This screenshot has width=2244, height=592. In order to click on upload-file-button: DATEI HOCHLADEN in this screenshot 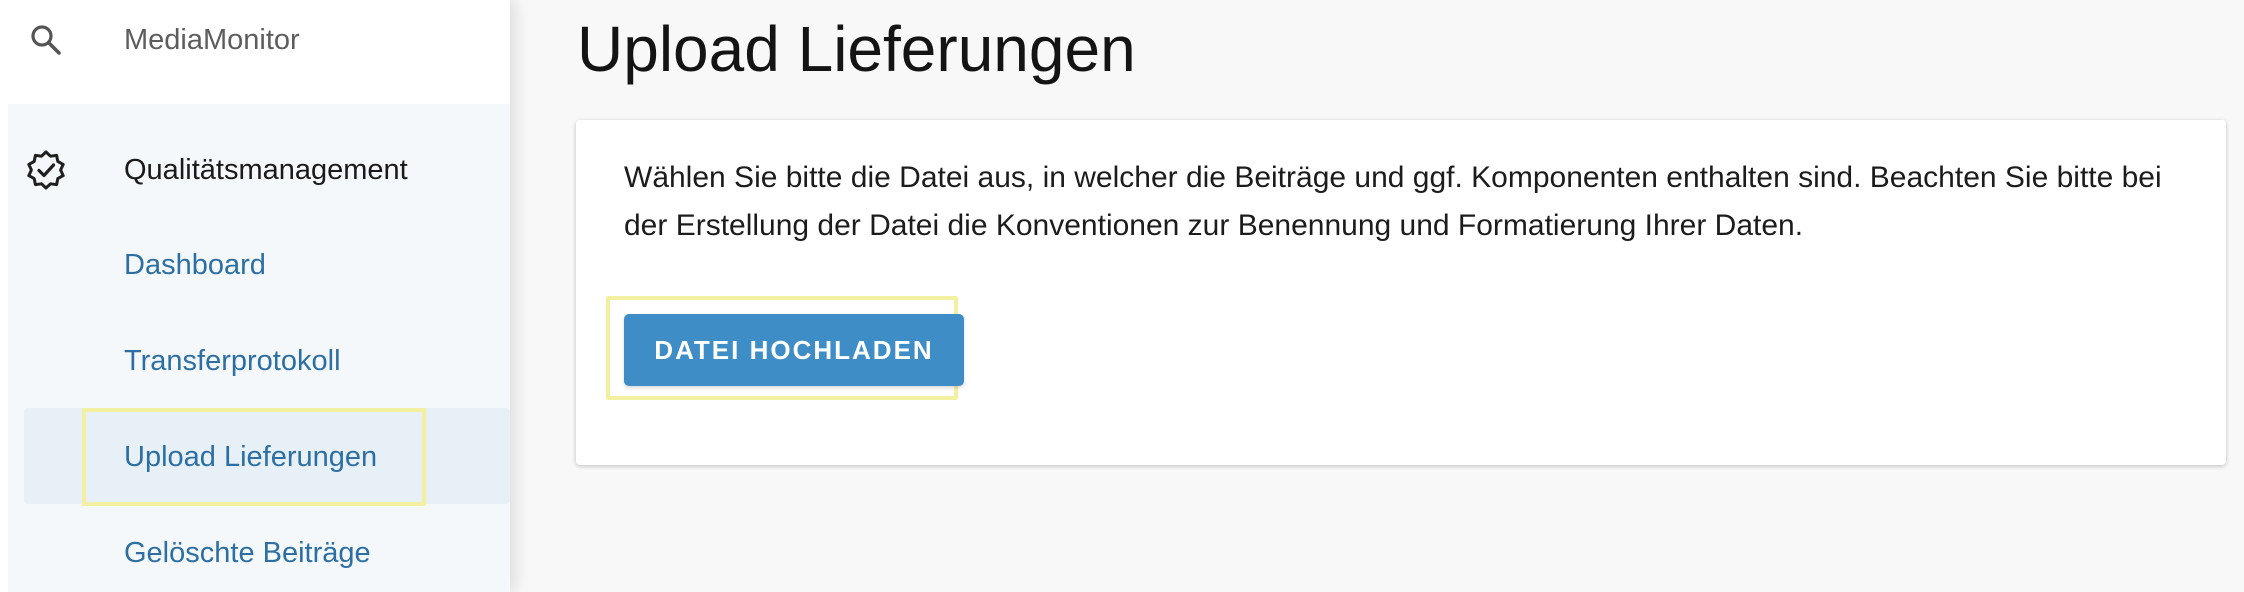, I will do `click(794, 350)`.